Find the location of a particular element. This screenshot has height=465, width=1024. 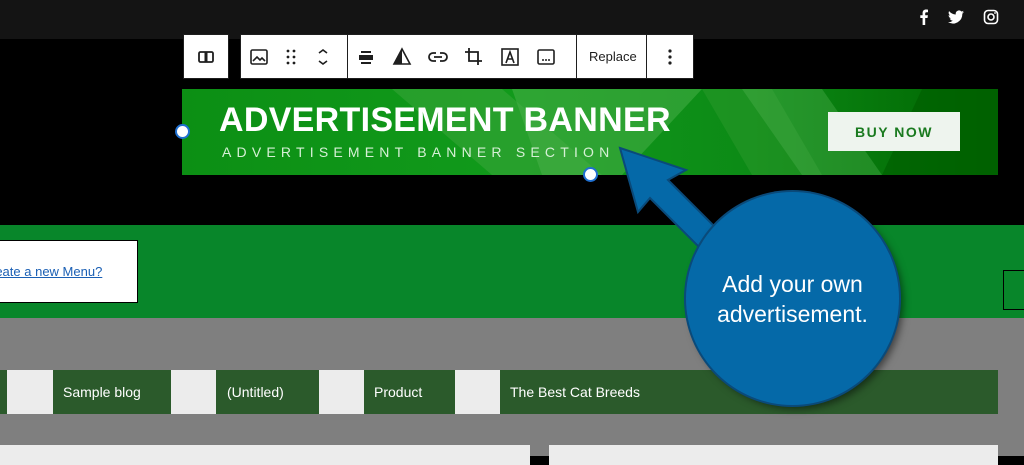

replace-button: Replace is located at coordinates (611, 56).